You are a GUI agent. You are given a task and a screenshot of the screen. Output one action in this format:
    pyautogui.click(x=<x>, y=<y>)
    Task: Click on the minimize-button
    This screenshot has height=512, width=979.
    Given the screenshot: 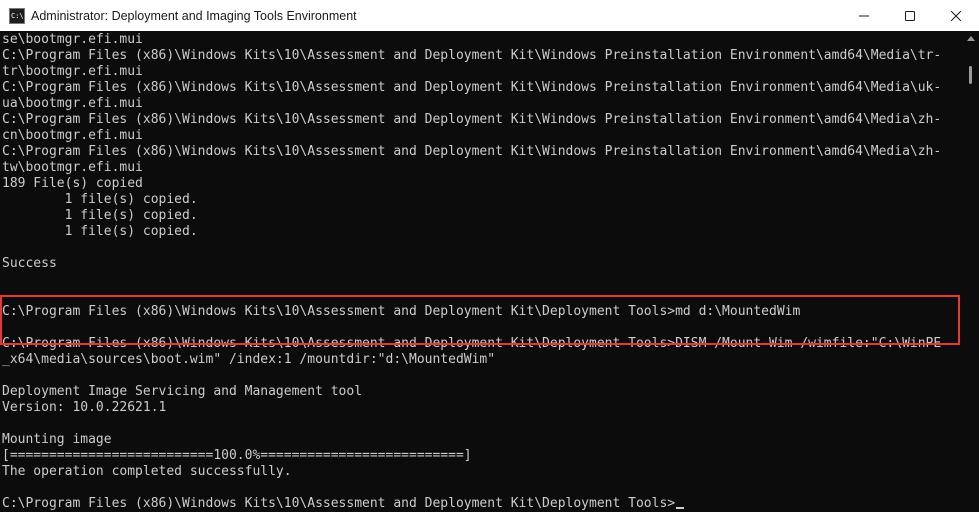 What is the action you would take?
    pyautogui.click(x=864, y=15)
    